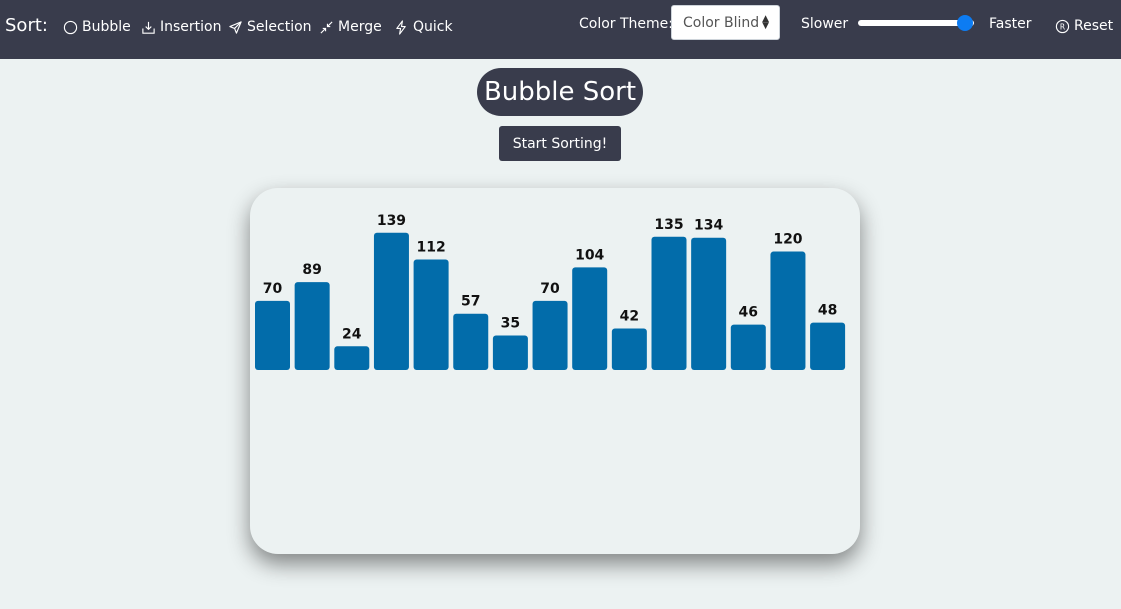 The width and height of the screenshot is (1121, 609). Describe the element at coordinates (352, 334) in the screenshot. I see `bar-value-label: 24` at that location.